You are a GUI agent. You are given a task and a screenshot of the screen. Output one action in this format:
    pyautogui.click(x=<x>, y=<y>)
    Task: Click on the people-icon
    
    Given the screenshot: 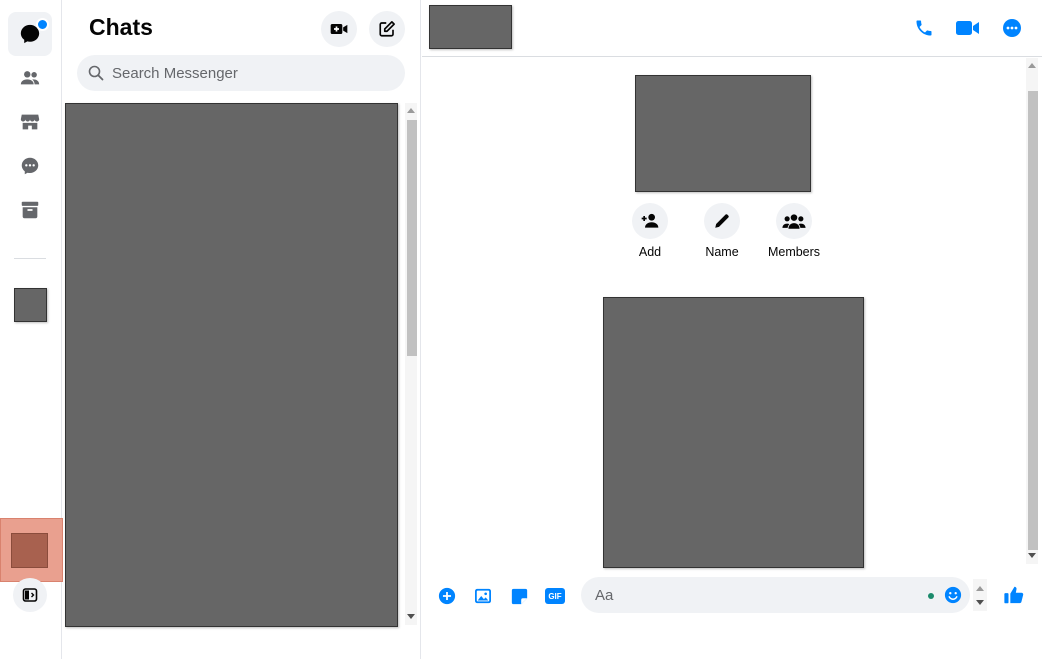 What is the action you would take?
    pyautogui.click(x=30, y=78)
    